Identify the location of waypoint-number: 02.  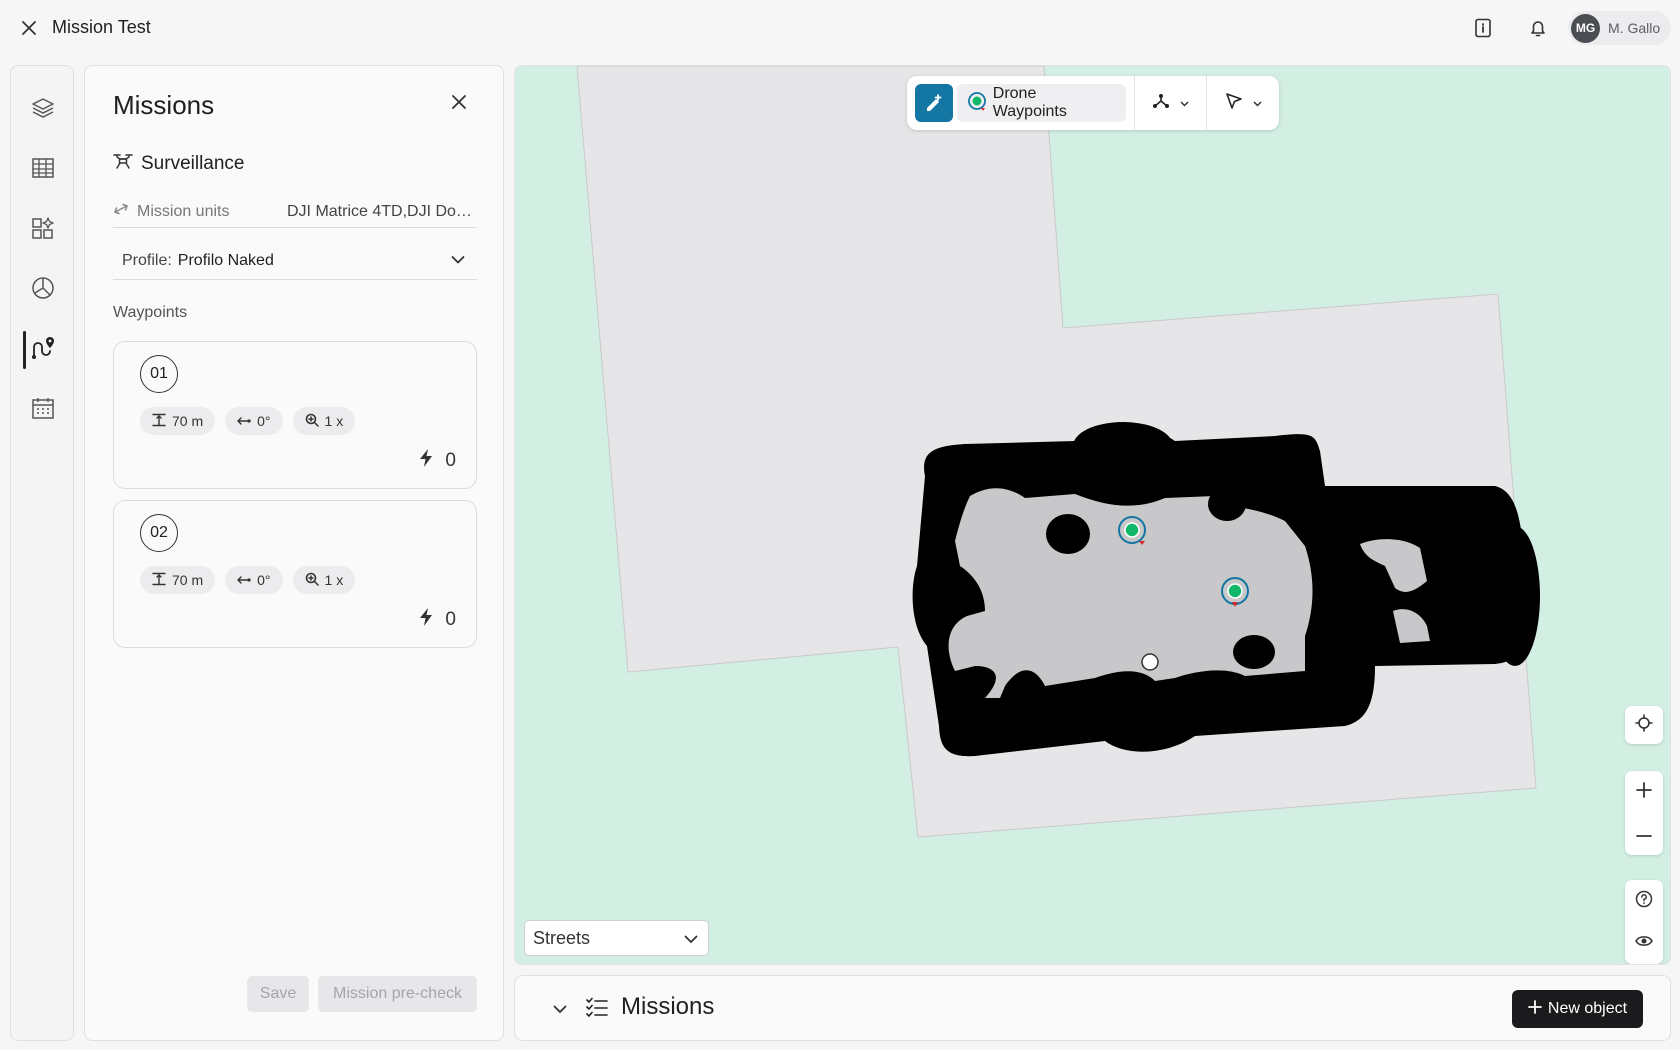
(159, 533).